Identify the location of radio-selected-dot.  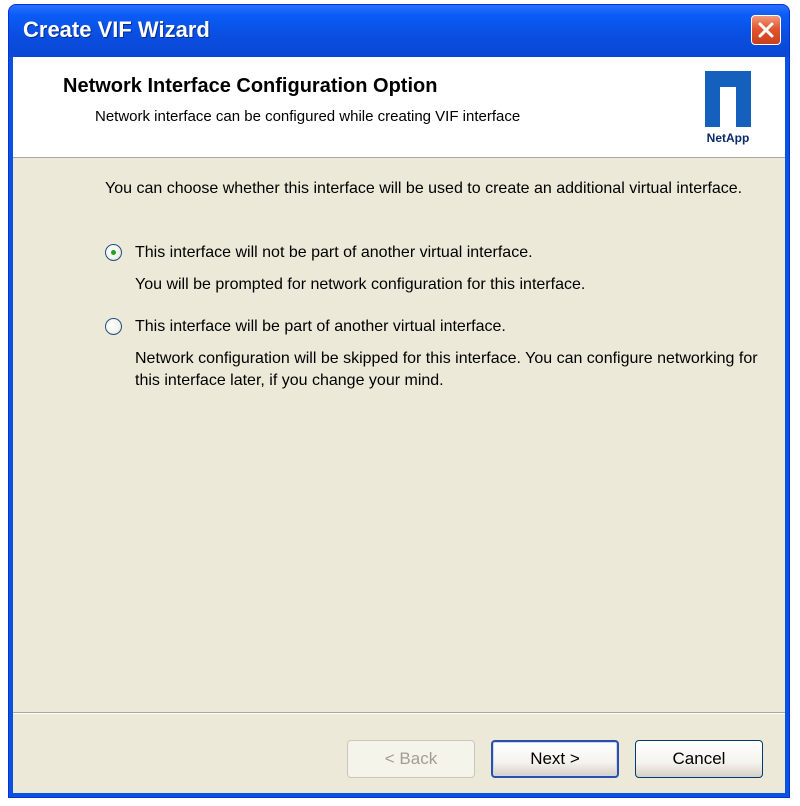
(113, 252).